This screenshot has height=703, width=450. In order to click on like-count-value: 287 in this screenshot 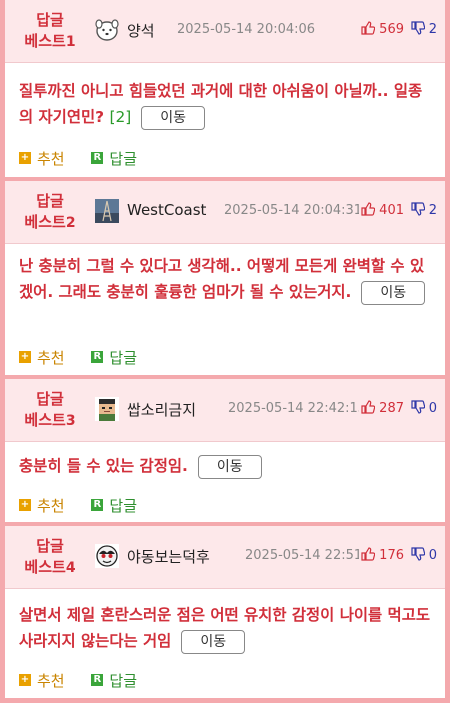, I will do `click(391, 408)`.